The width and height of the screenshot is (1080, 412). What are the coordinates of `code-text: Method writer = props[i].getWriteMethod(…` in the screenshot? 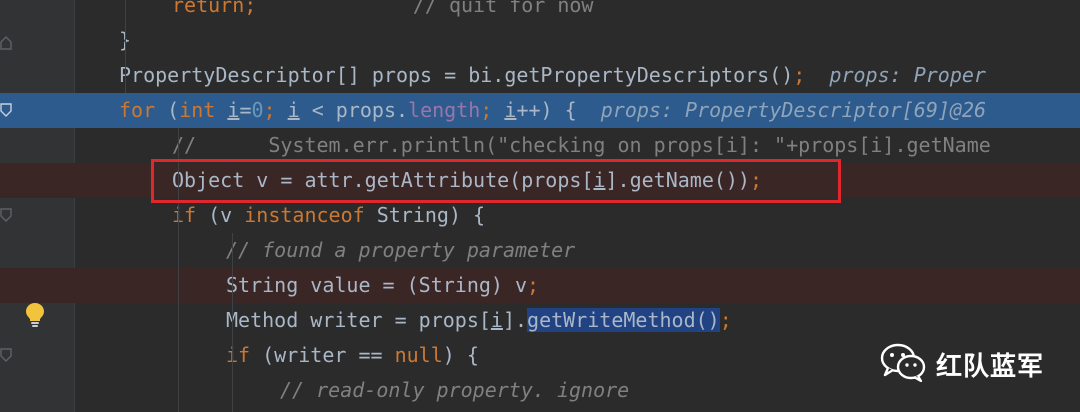 It's located at (479, 320).